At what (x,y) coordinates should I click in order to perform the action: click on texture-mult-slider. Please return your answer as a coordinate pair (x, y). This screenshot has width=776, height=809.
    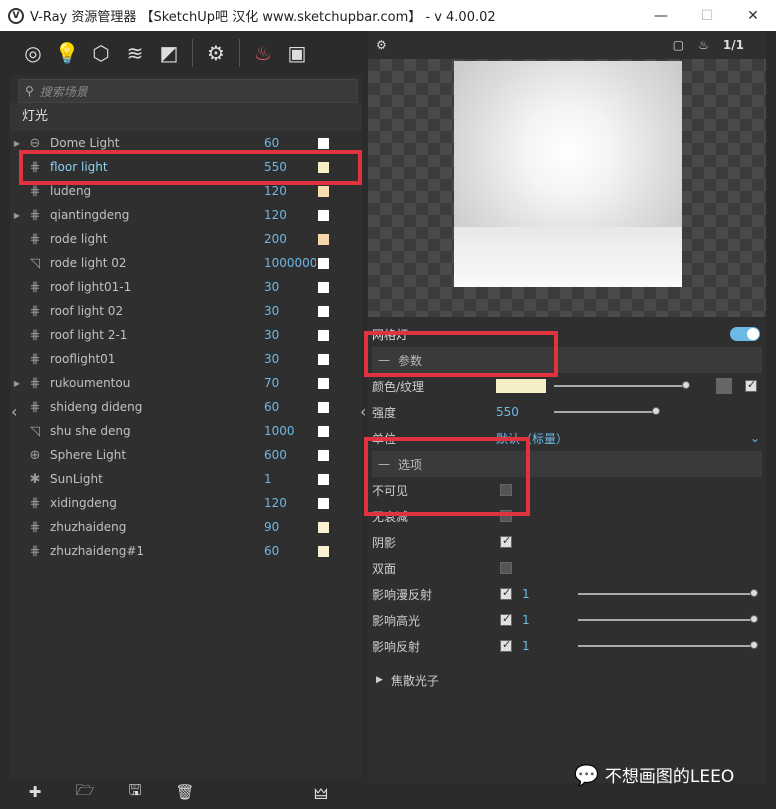
    Looking at the image, I should click on (620, 386).